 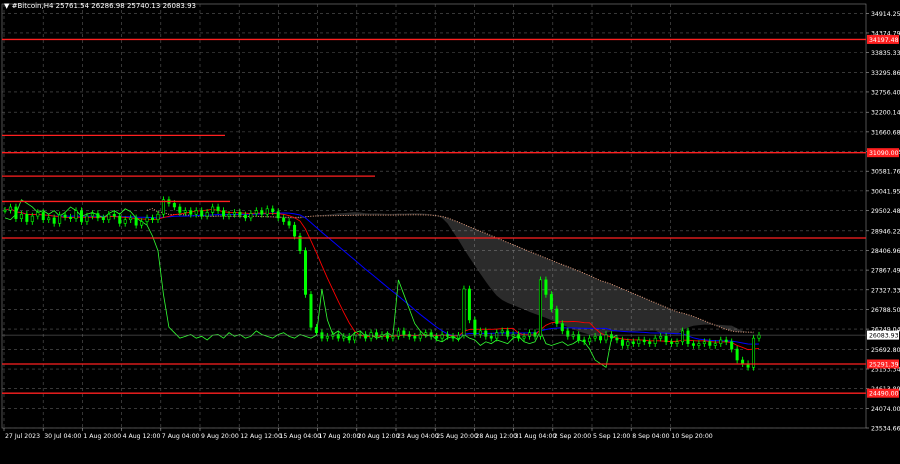 I want to click on high-value: 26286.98, so click(x=108, y=6).